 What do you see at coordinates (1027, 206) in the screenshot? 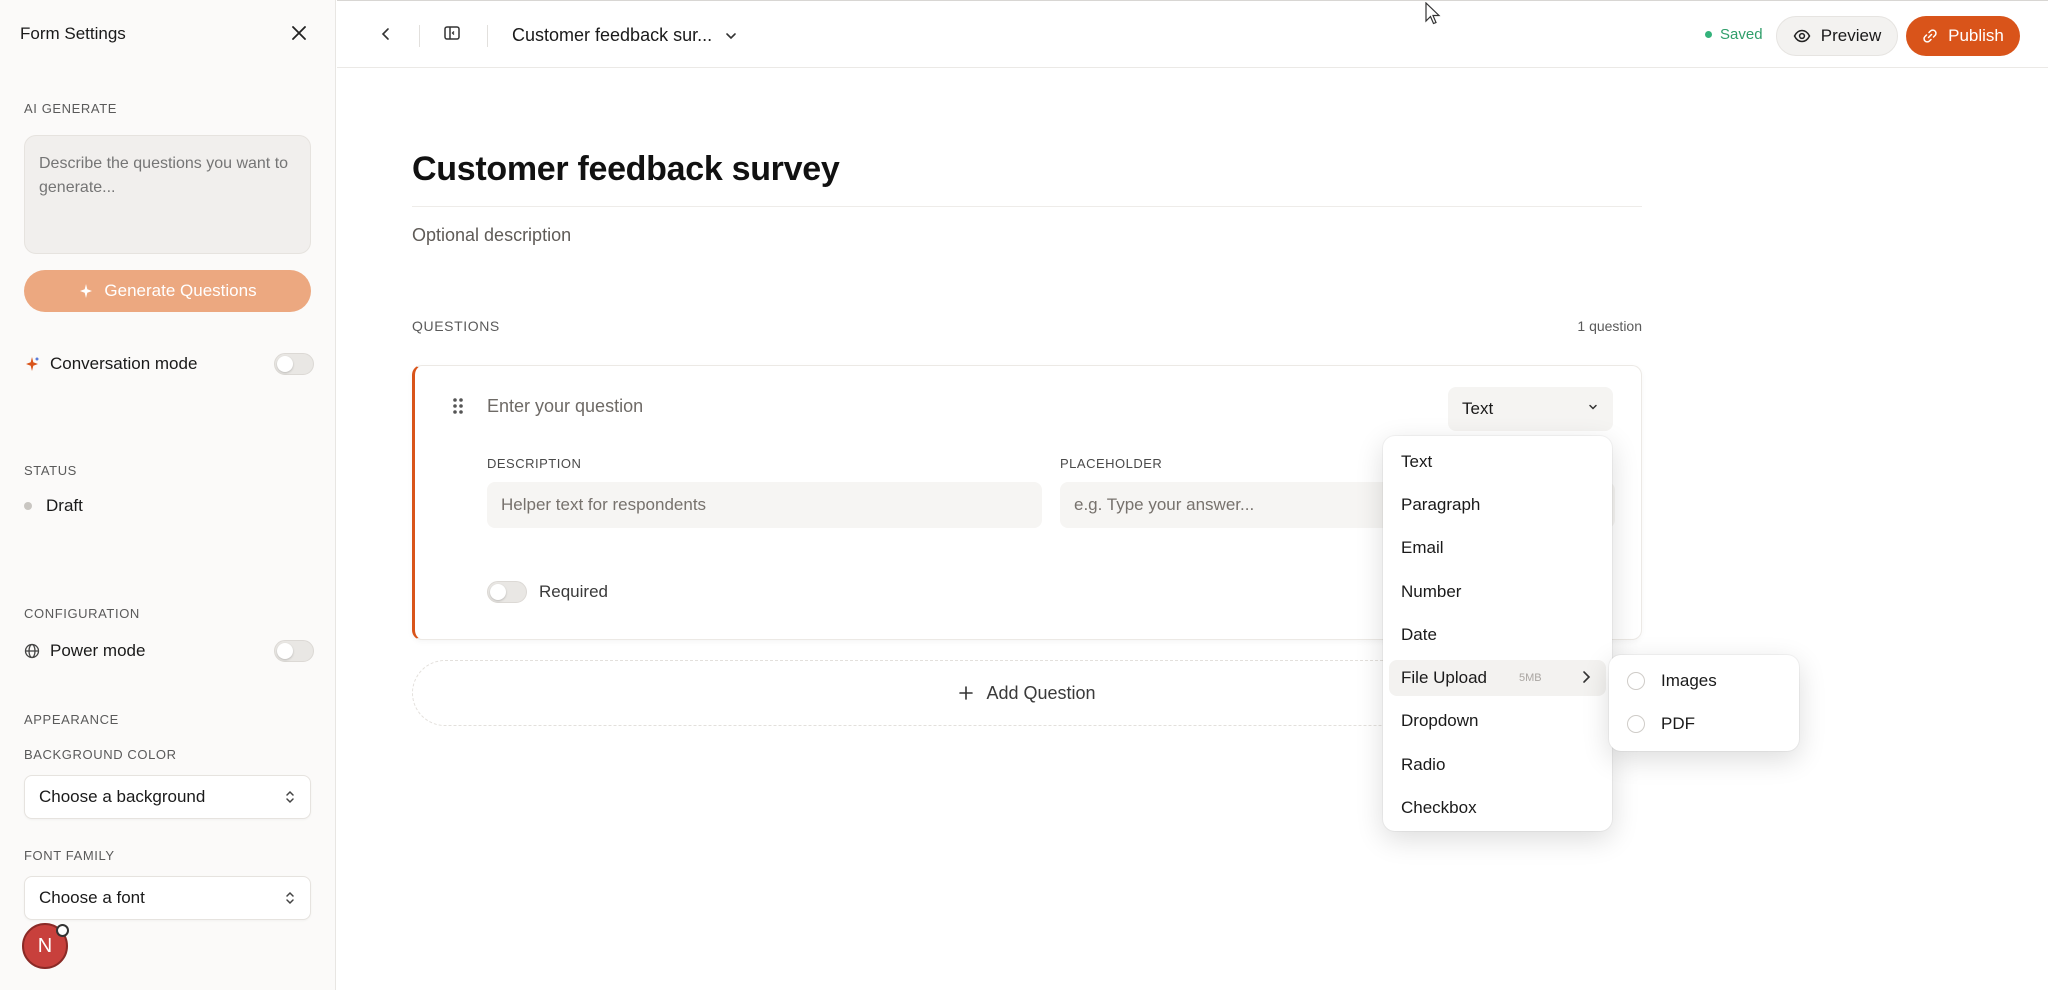
I see `title-divider` at bounding box center [1027, 206].